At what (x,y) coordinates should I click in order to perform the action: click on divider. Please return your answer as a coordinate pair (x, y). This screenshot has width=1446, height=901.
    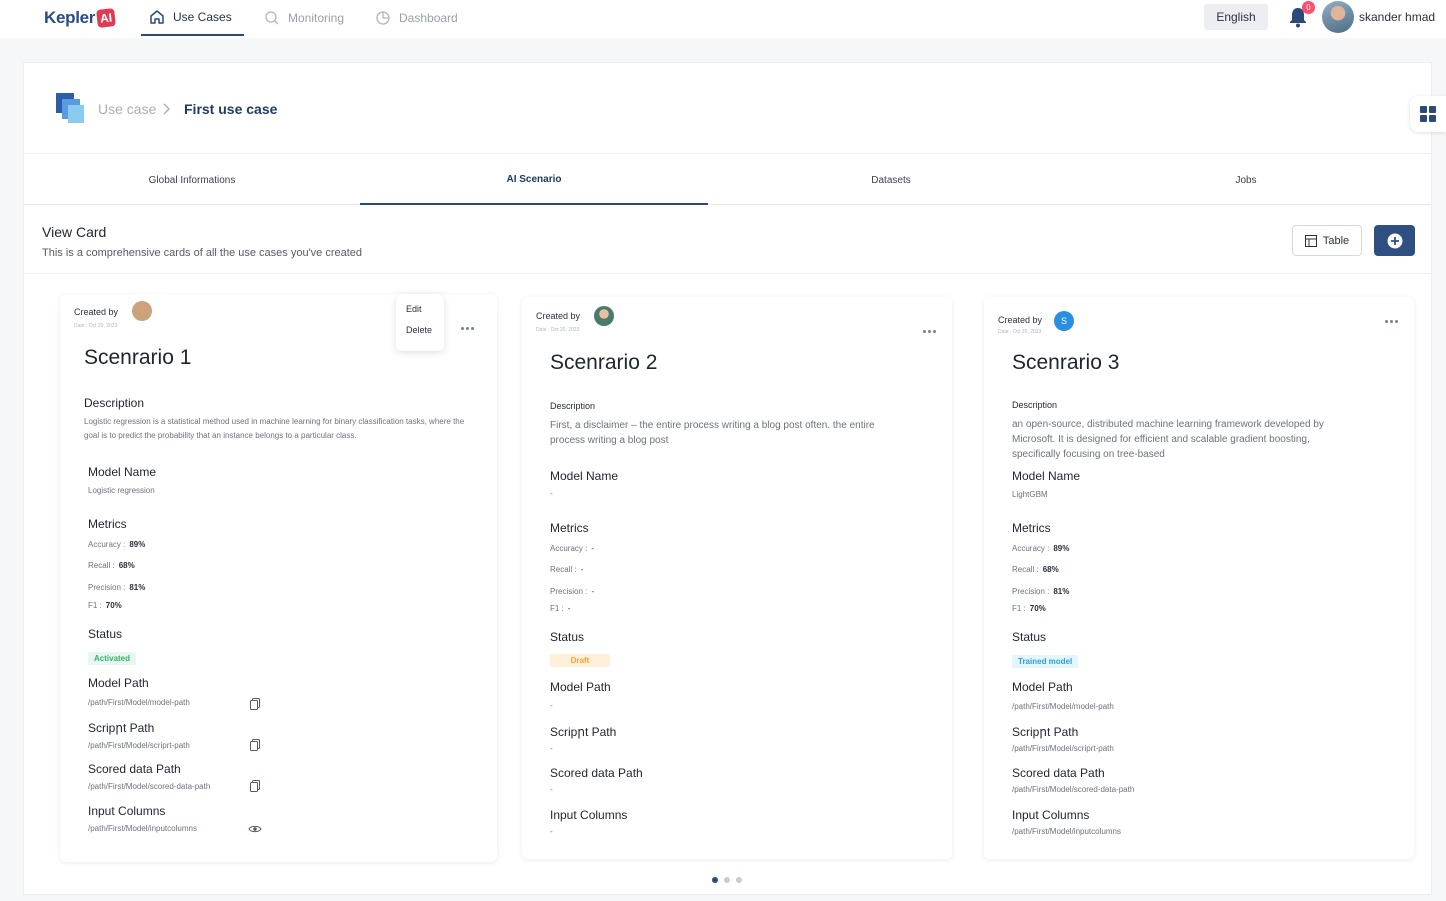
    Looking at the image, I should click on (727, 273).